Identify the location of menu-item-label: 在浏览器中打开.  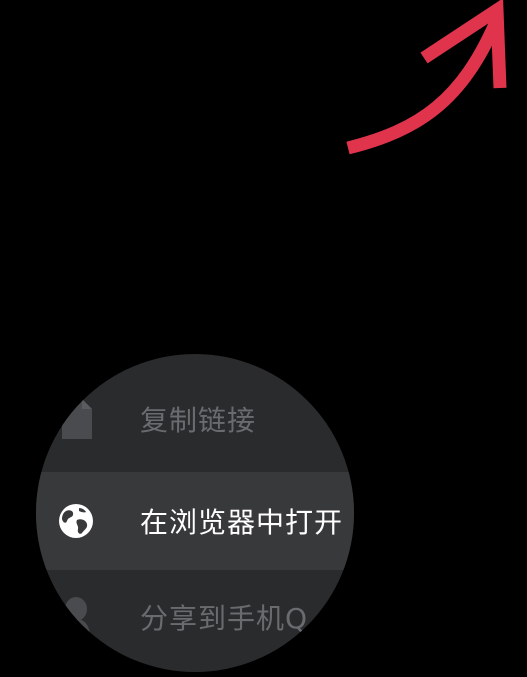
(242, 522).